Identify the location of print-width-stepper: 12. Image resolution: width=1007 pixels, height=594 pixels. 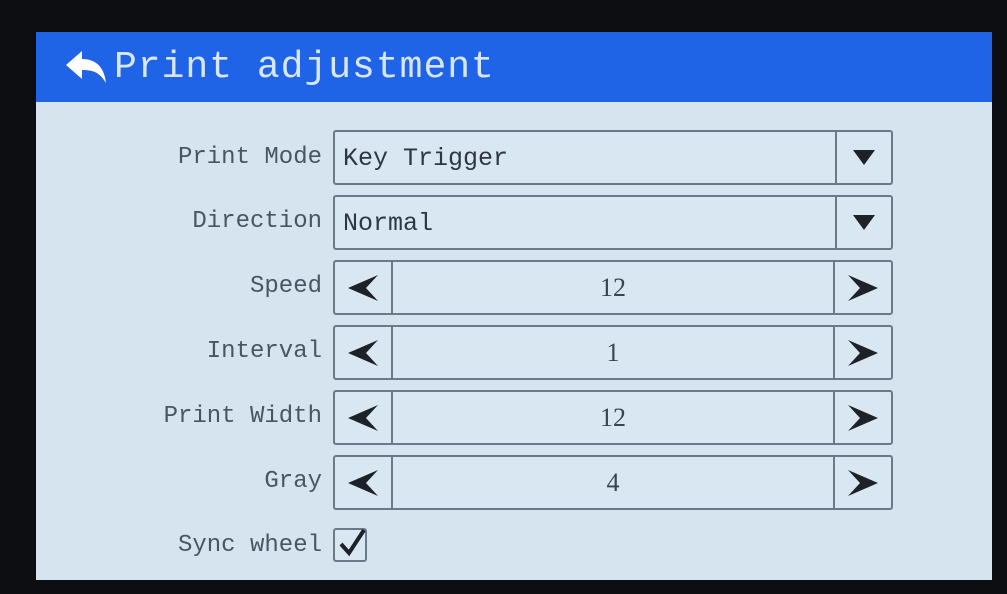
(613, 417).